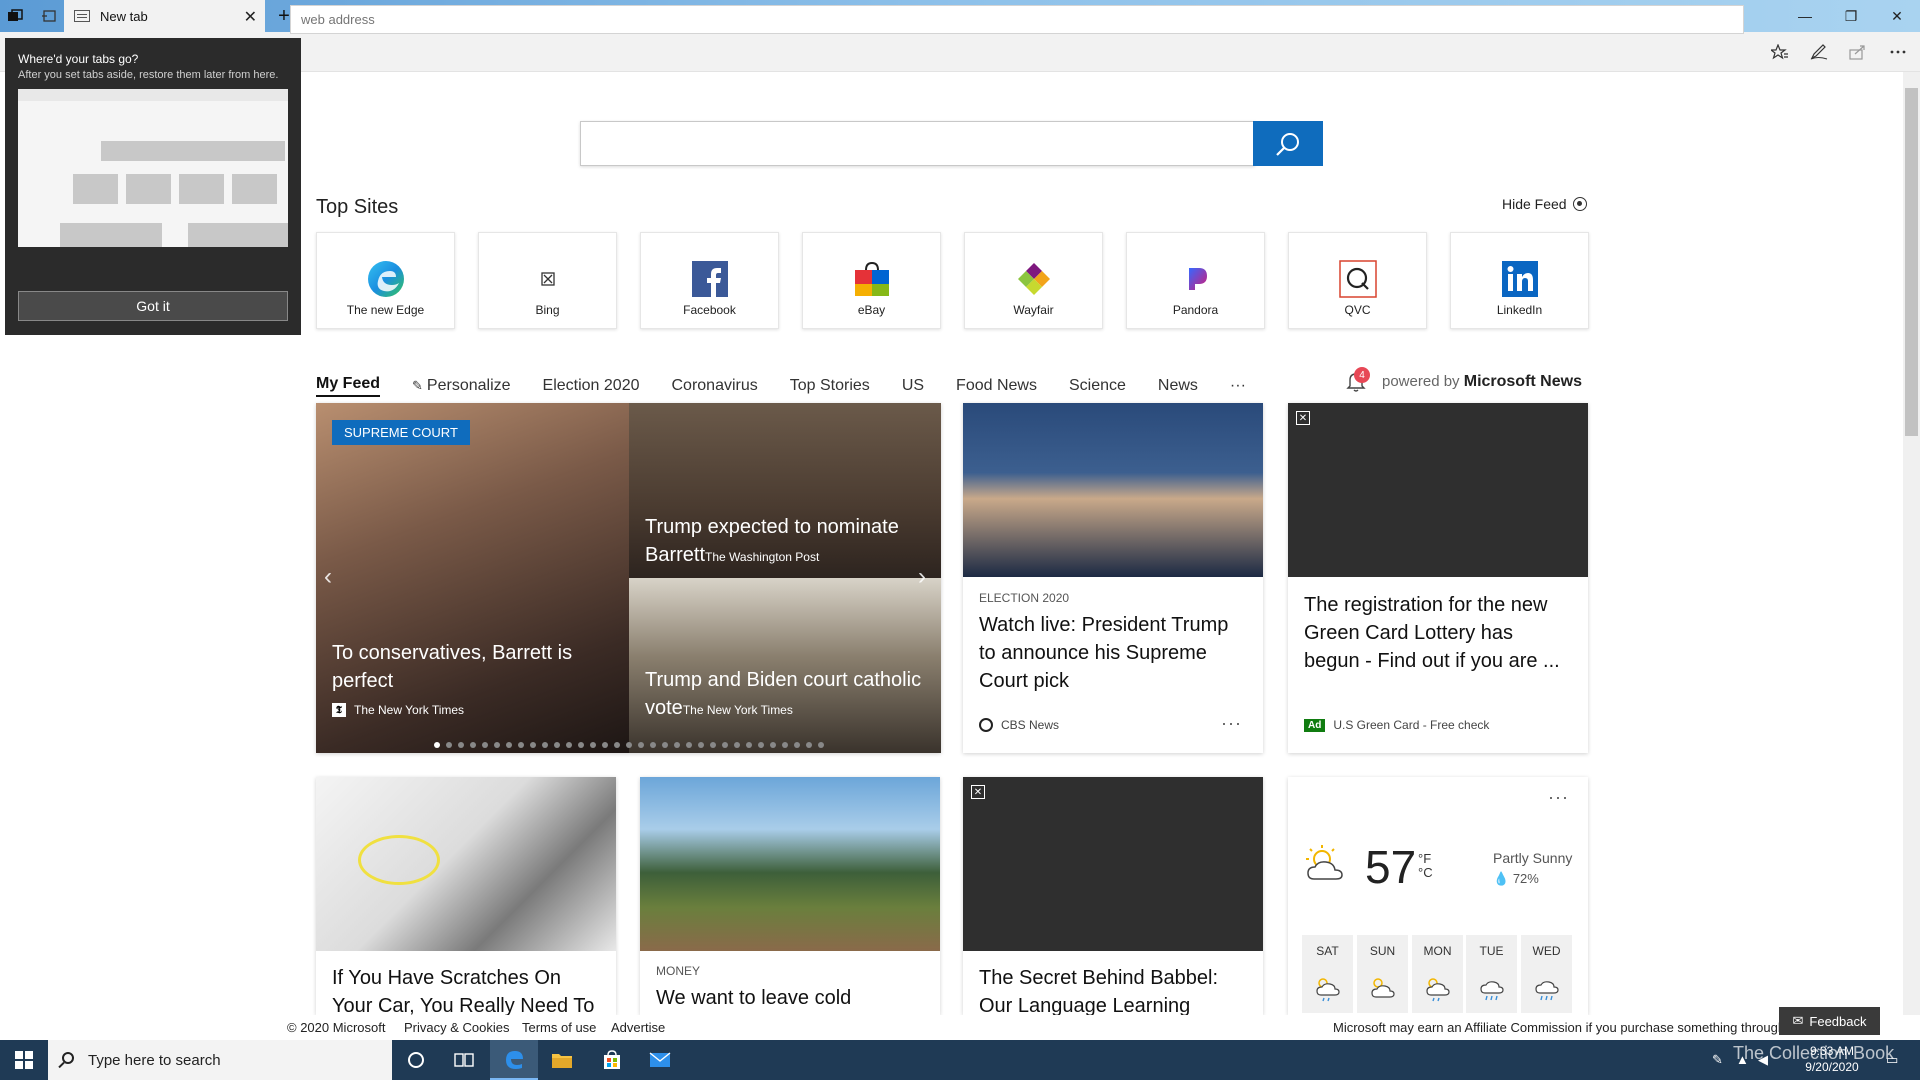 The height and width of the screenshot is (1080, 1920). Describe the element at coordinates (1742, 1059) in the screenshot. I see `network-icon: ▲` at that location.